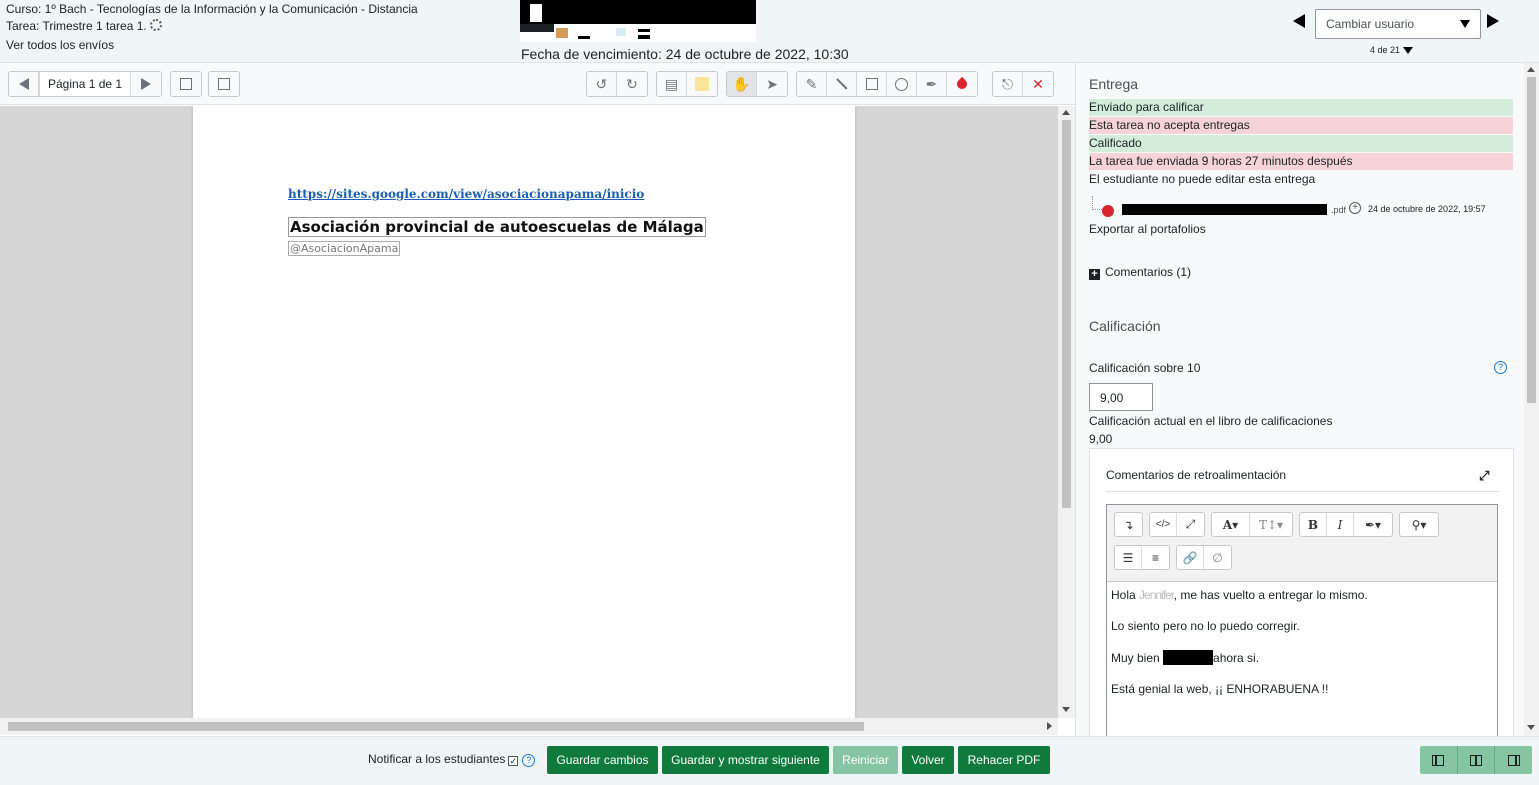 This screenshot has width=1539, height=785. I want to click on expand-comments-button, so click(224, 84).